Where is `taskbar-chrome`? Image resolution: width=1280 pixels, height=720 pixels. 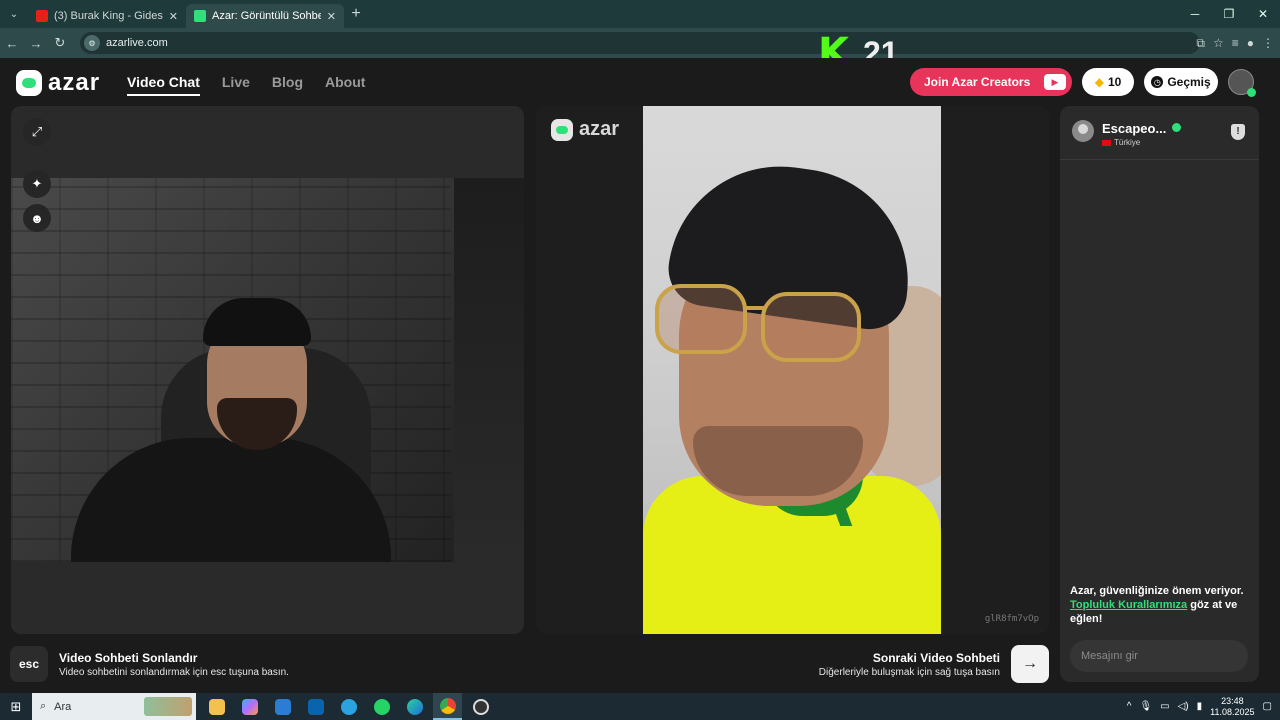
taskbar-chrome is located at coordinates (447, 706).